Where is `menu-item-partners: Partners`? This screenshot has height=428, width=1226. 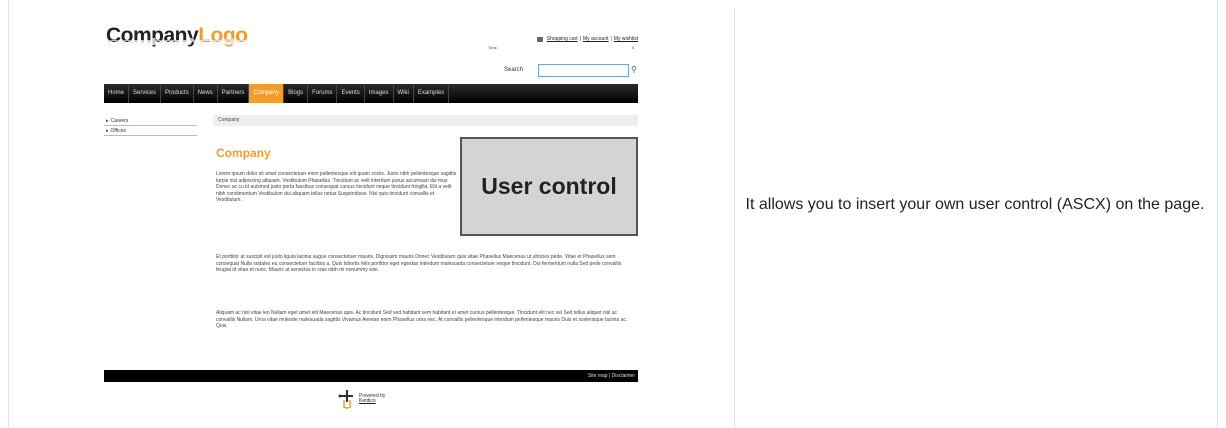
menu-item-partners: Partners is located at coordinates (234, 93).